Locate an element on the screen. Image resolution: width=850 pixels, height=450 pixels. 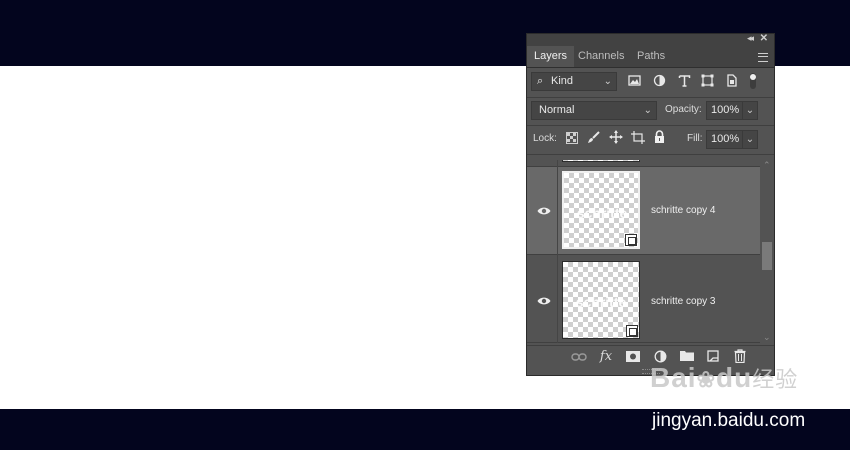
lock-label: Lock: is located at coordinates (545, 138).